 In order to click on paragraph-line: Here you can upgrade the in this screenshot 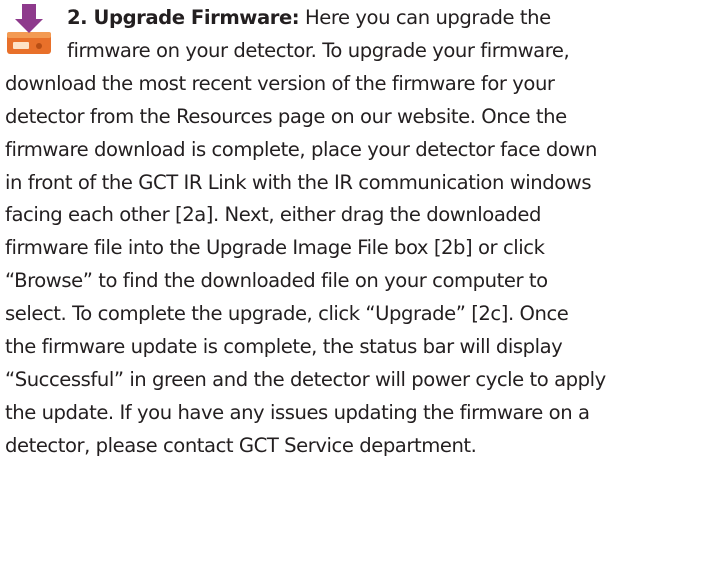, I will do `click(425, 17)`.